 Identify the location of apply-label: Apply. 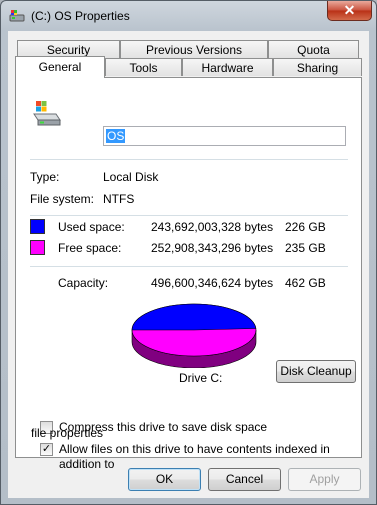
(324, 479).